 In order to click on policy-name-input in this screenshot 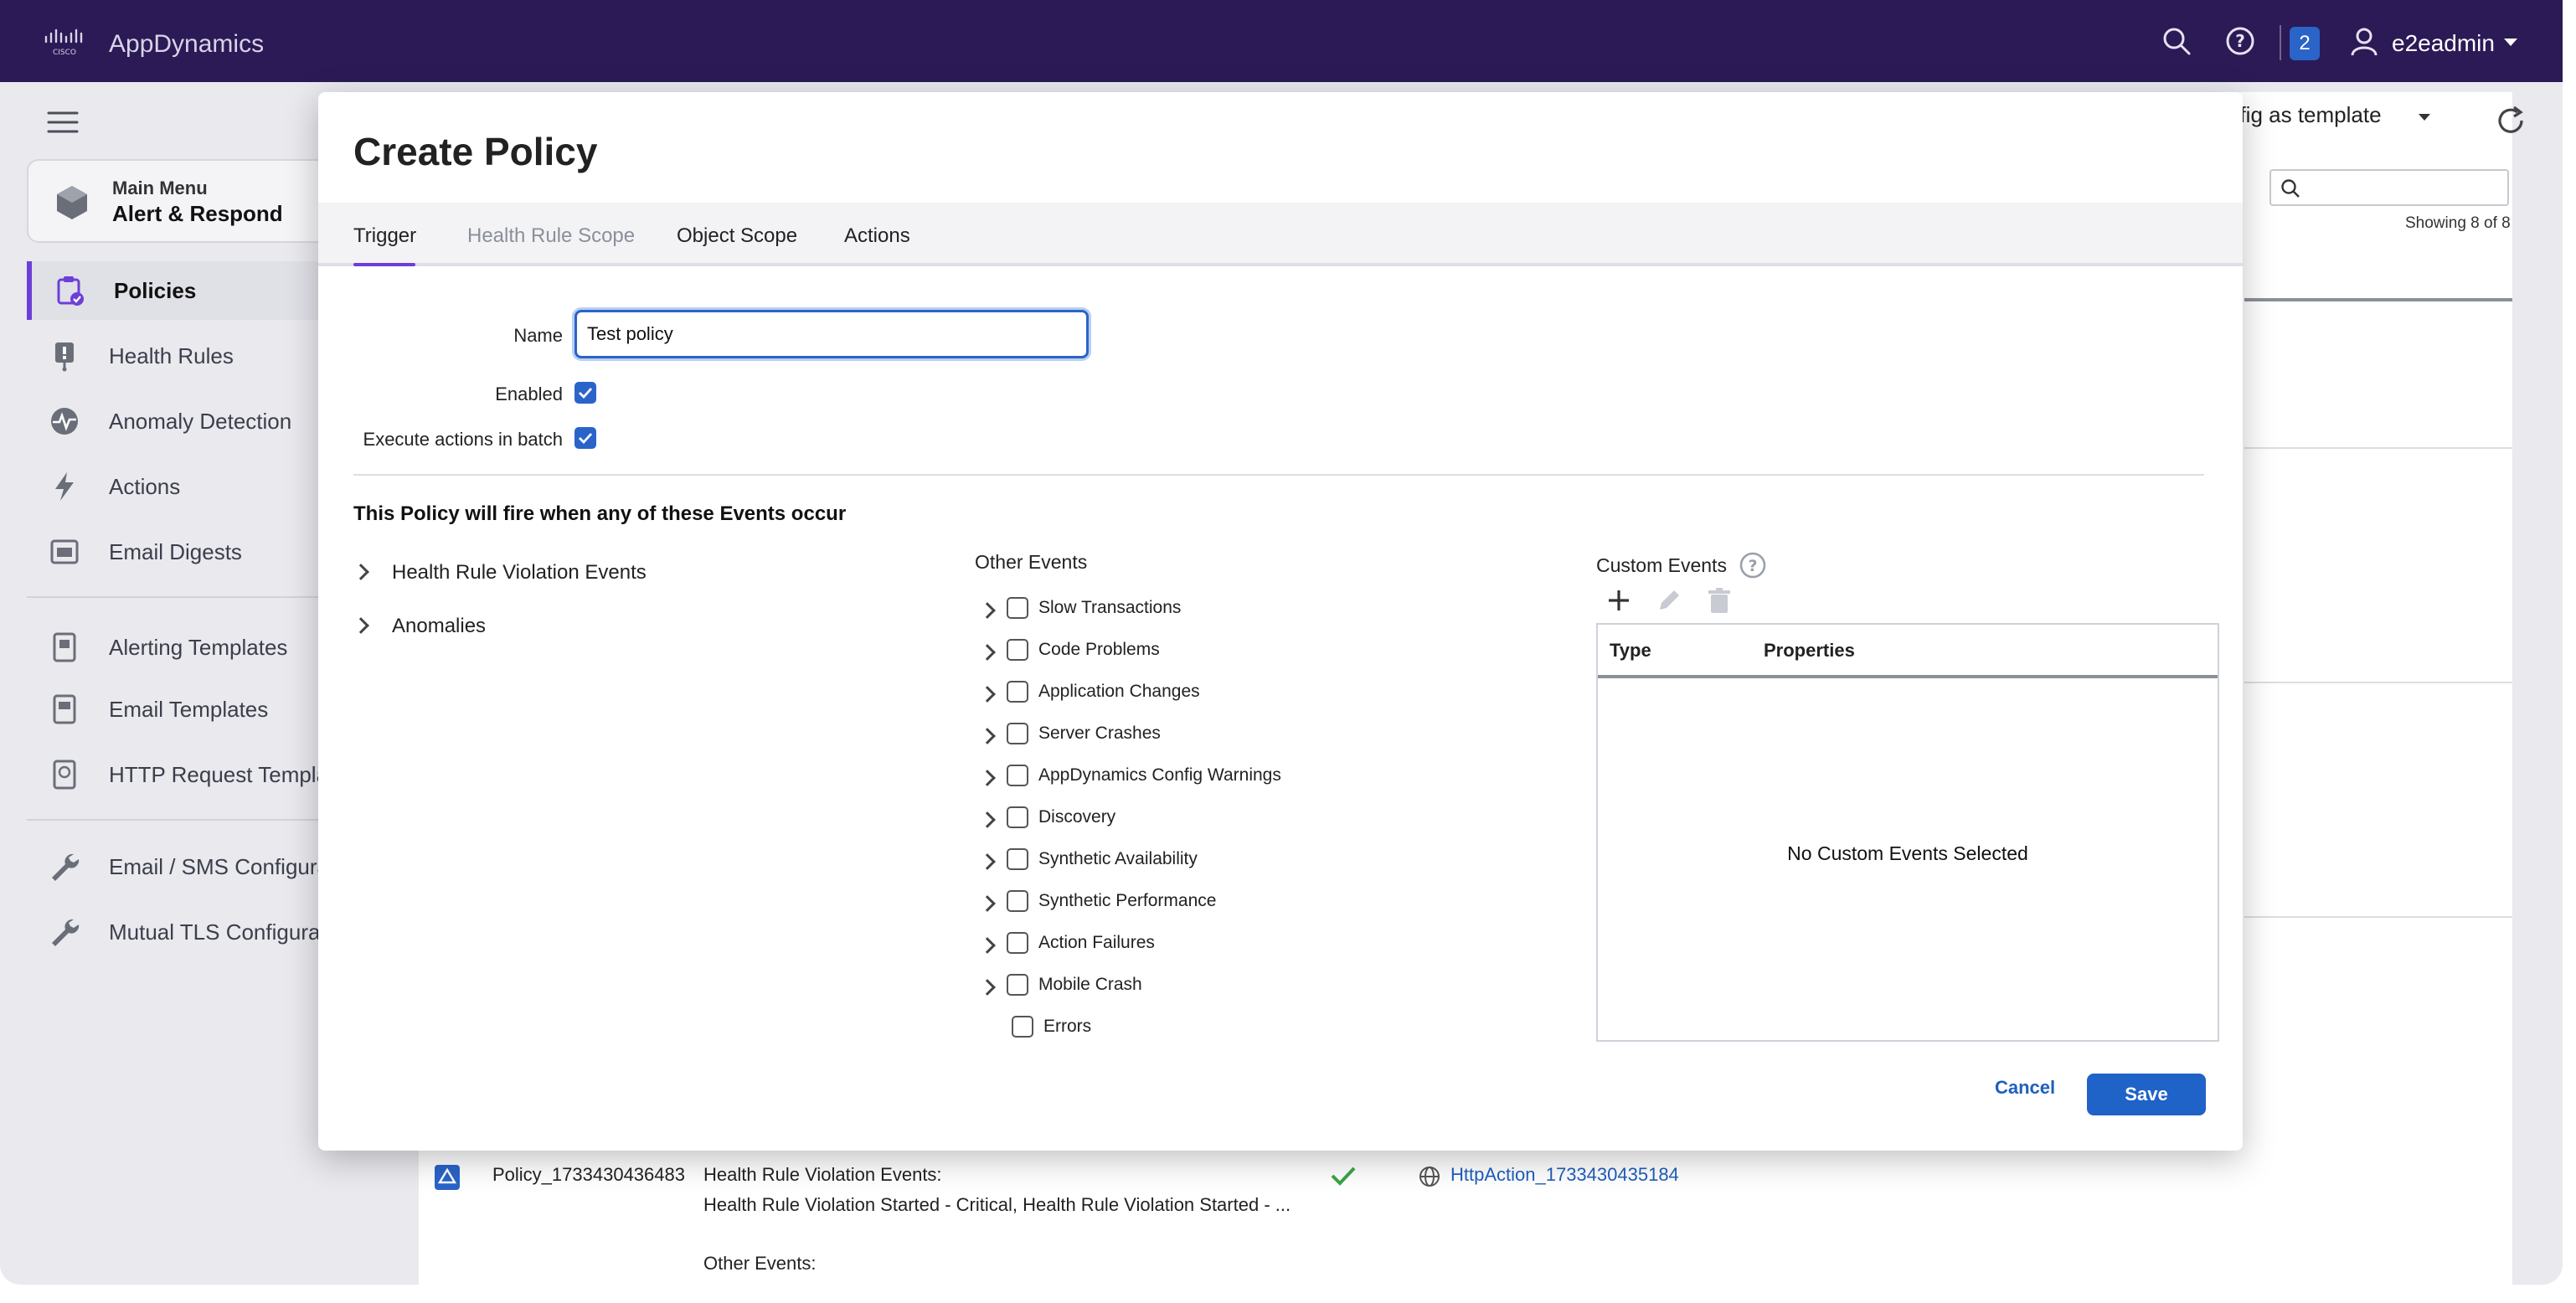, I will do `click(831, 334)`.